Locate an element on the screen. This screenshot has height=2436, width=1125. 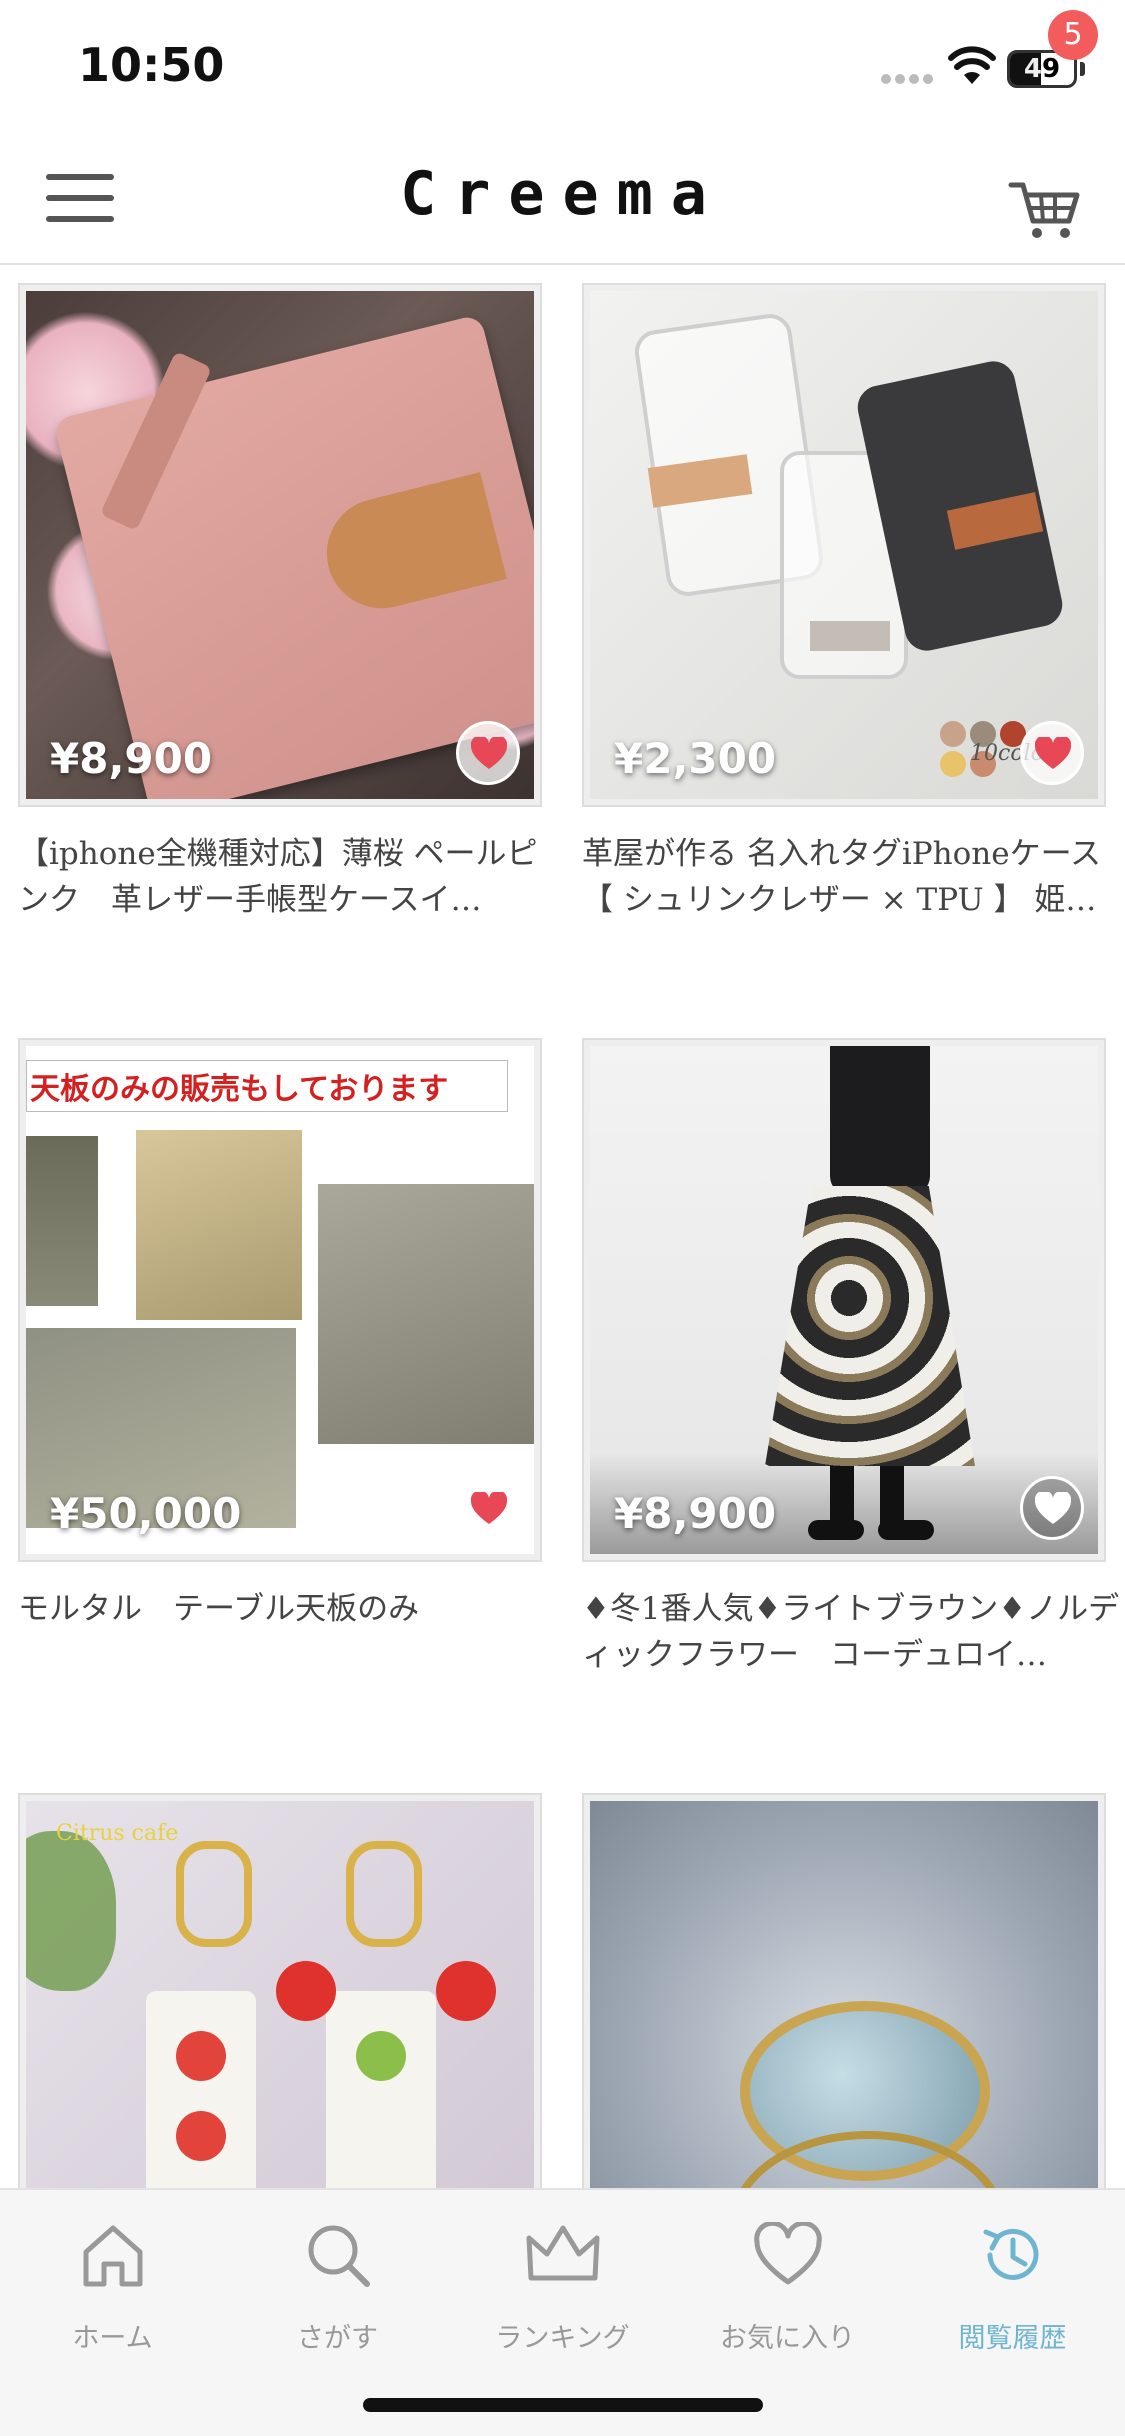
heart-outline-icon is located at coordinates (1053, 1508).